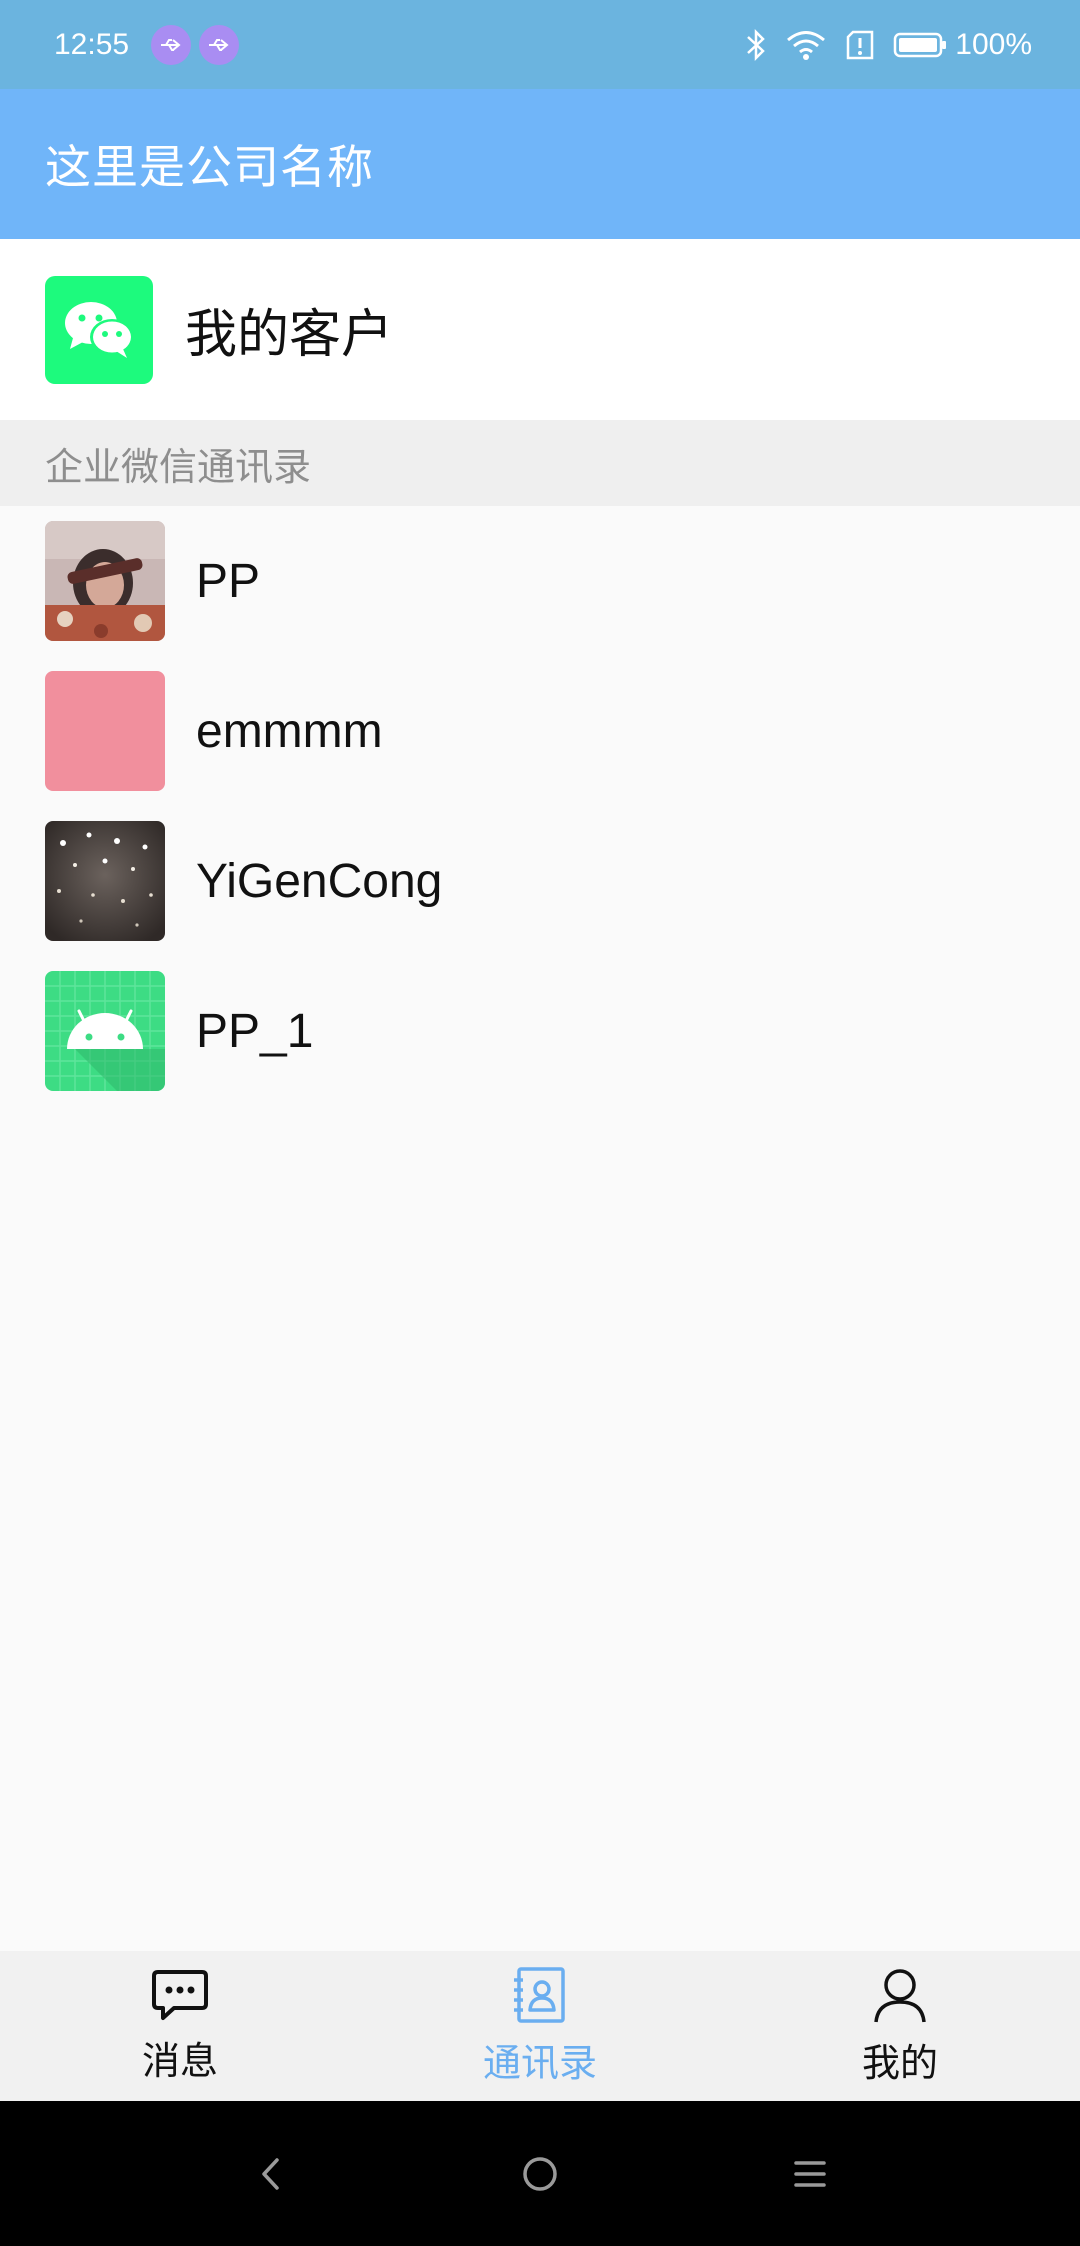  What do you see at coordinates (92, 44) in the screenshot?
I see `status-time: 12:55` at bounding box center [92, 44].